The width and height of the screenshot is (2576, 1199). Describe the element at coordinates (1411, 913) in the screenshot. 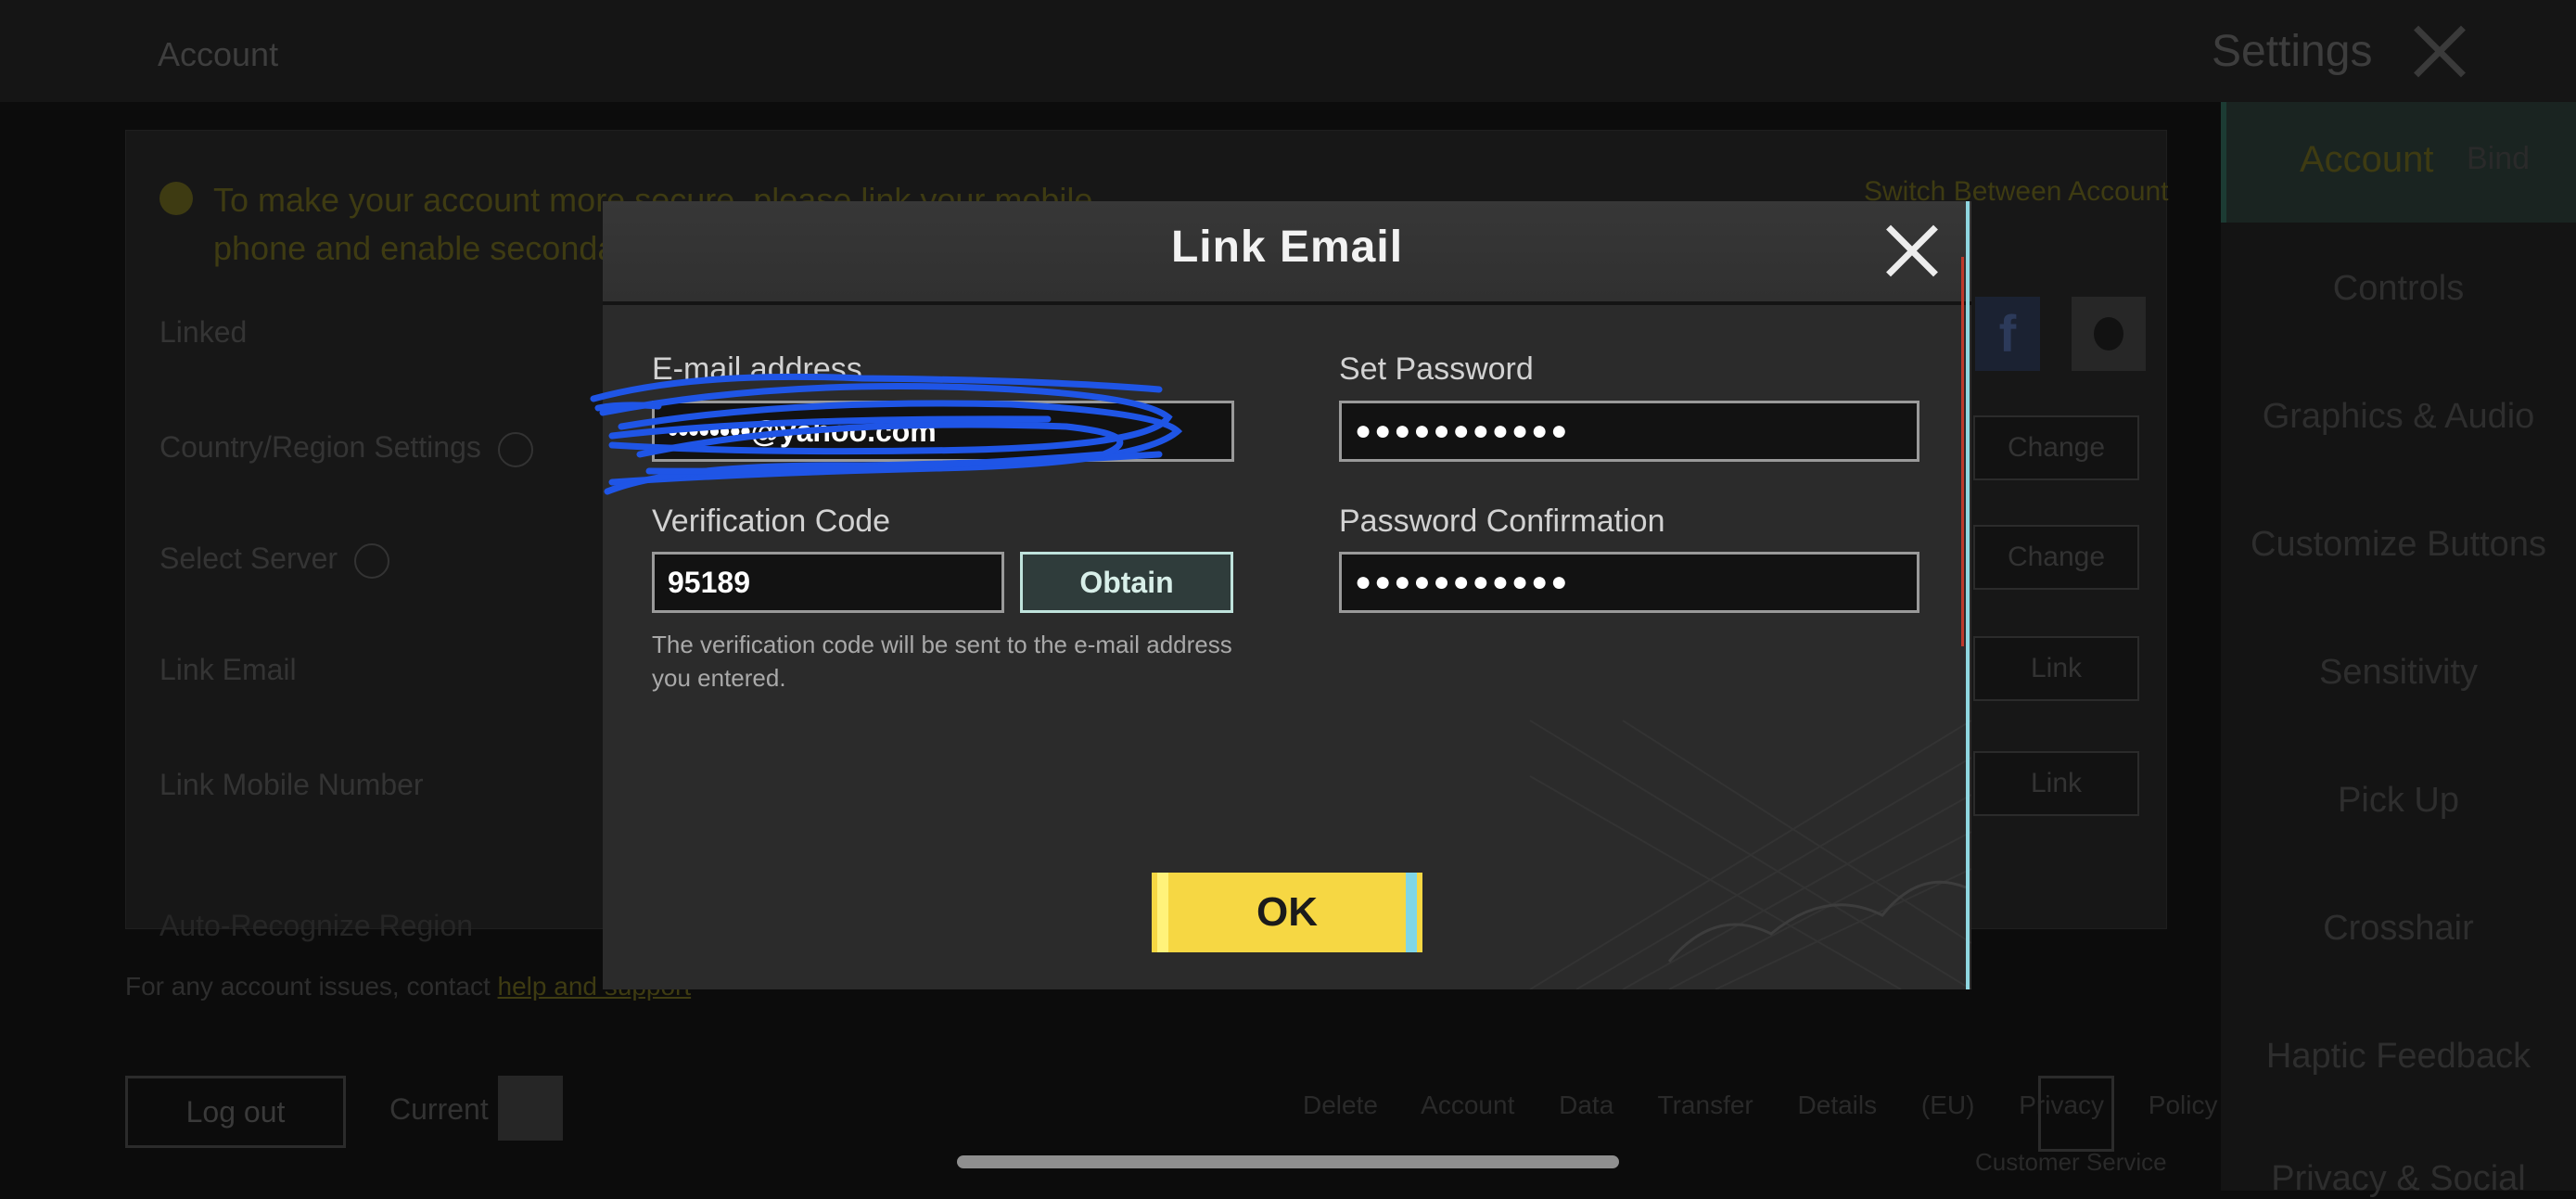

I see `ok-stripe-right` at that location.